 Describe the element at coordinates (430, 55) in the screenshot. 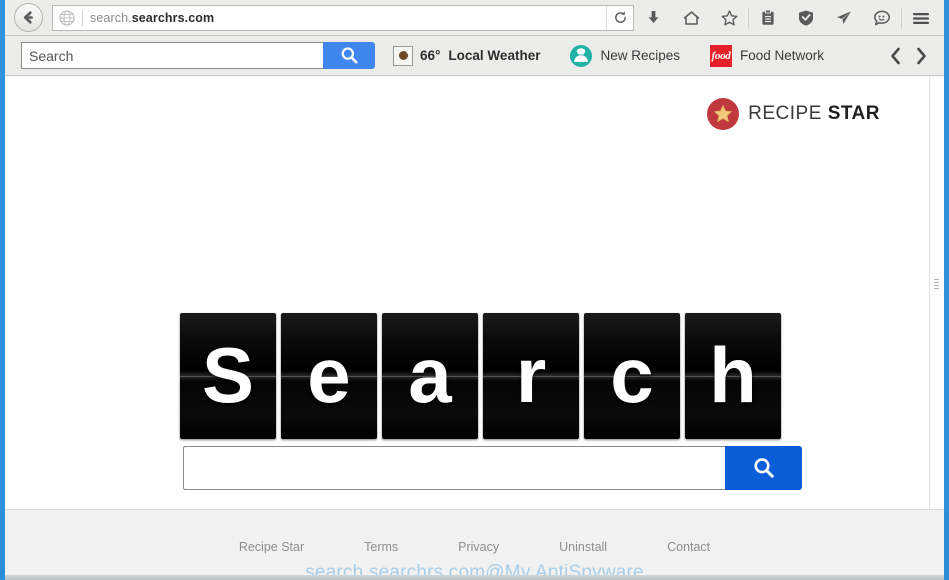

I see `weather-temperature: 66°` at that location.